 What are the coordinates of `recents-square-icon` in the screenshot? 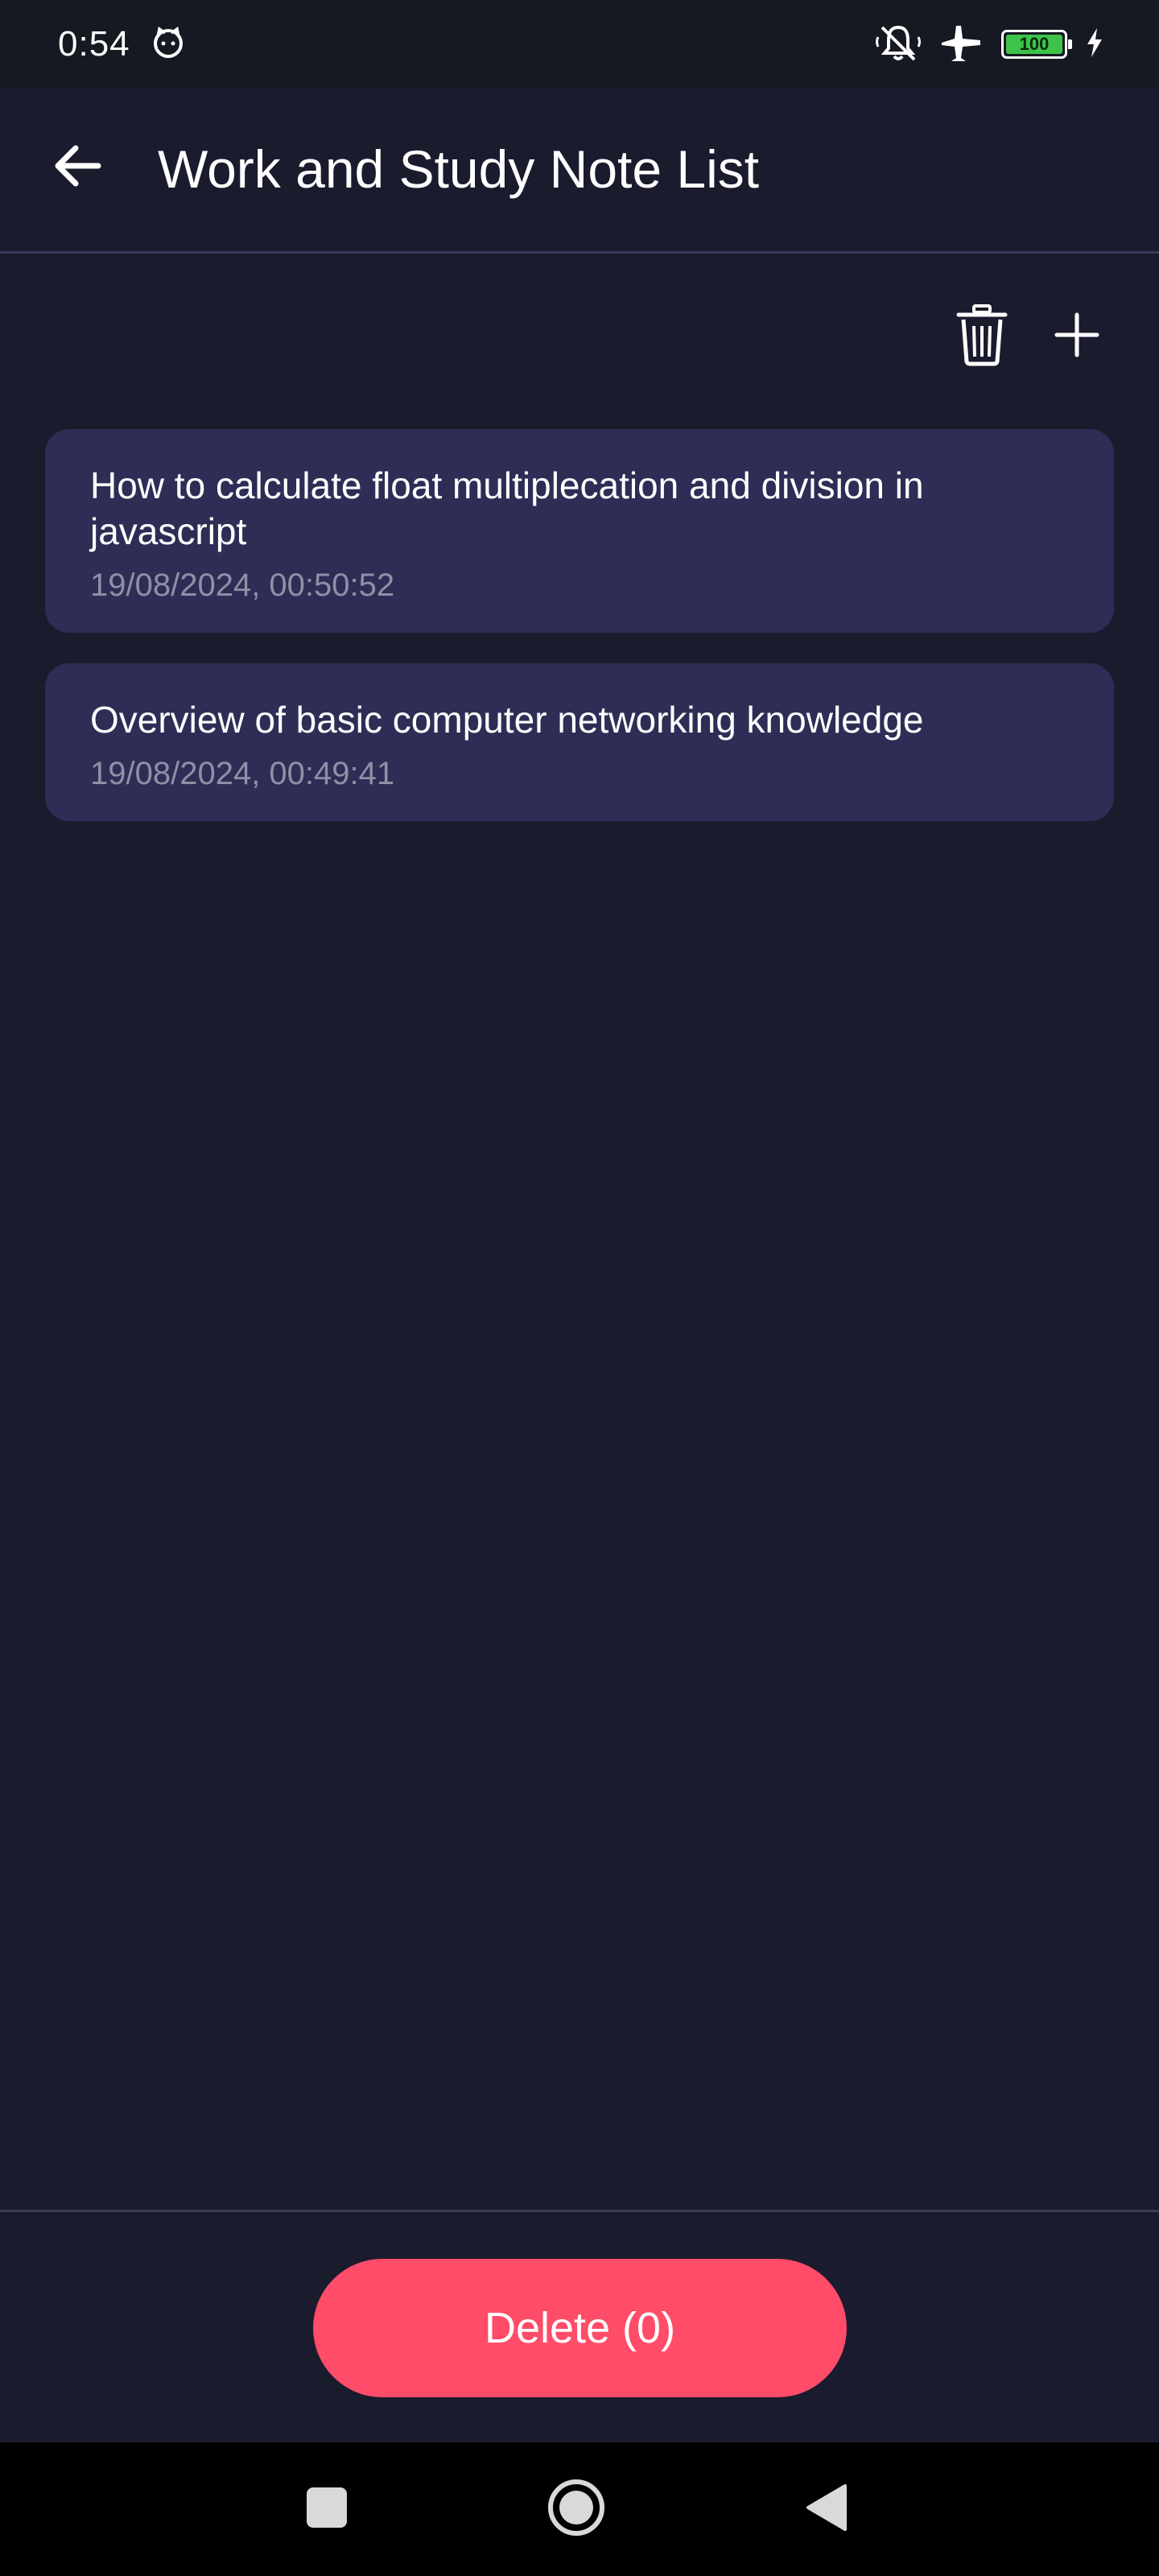 It's located at (327, 2509).